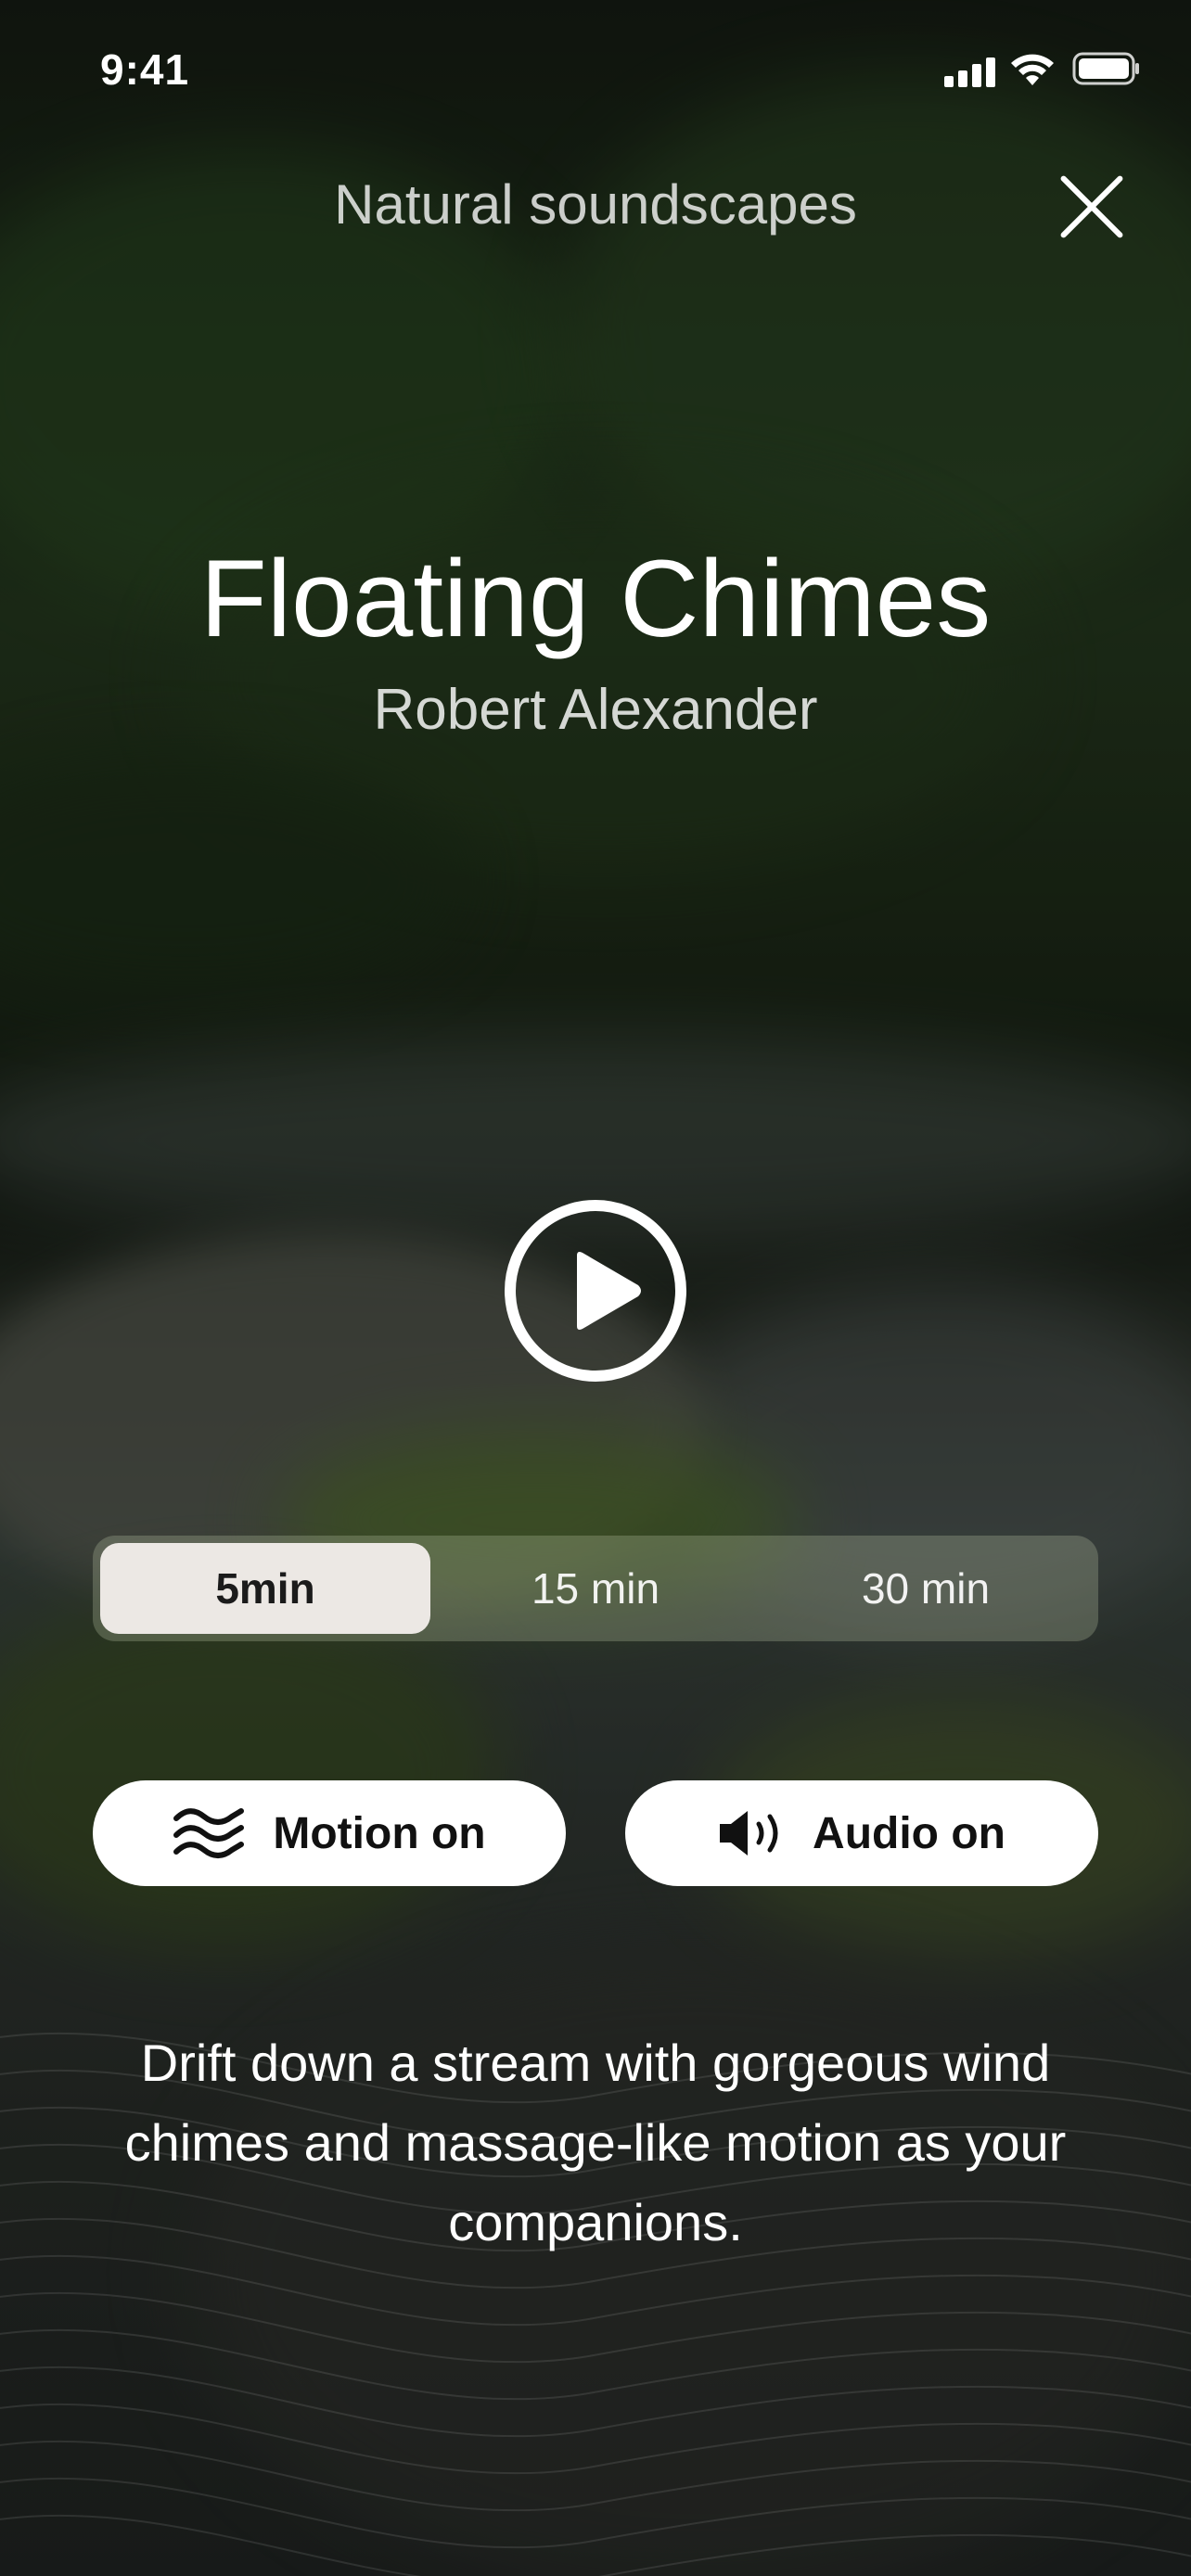 This screenshot has width=1191, height=2576. What do you see at coordinates (595, 599) in the screenshot?
I see `track-title: Floating Chimes` at bounding box center [595, 599].